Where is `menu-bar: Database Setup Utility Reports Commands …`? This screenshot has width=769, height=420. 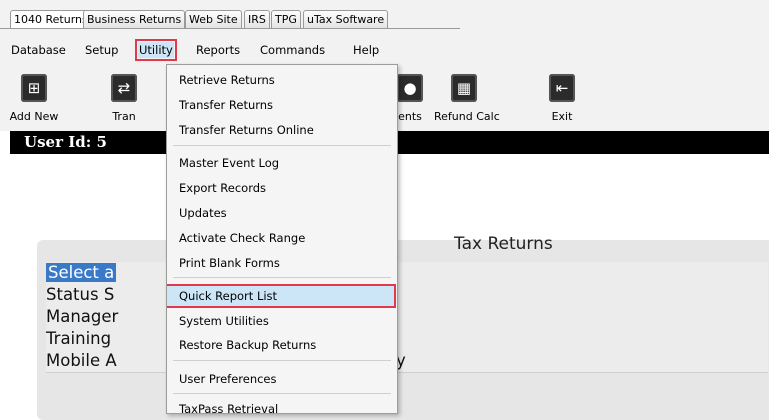 menu-bar: Database Setup Utility Reports Commands … is located at coordinates (384, 49).